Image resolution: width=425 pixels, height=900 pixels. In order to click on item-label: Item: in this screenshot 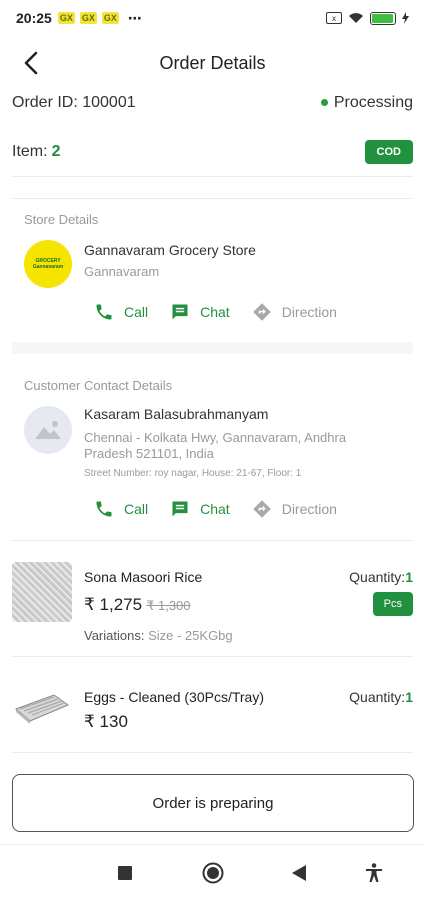, I will do `click(30, 151)`.